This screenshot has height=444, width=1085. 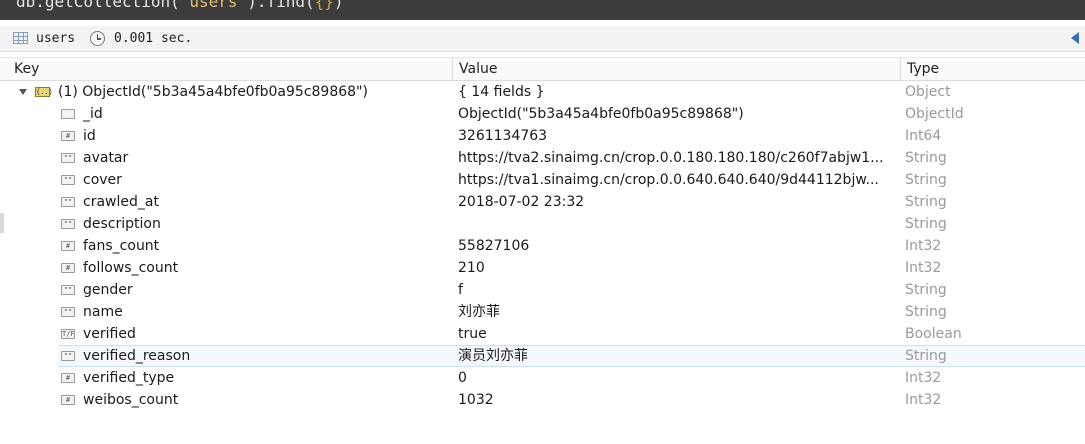 What do you see at coordinates (324, 5) in the screenshot?
I see `query-arg: {}` at bounding box center [324, 5].